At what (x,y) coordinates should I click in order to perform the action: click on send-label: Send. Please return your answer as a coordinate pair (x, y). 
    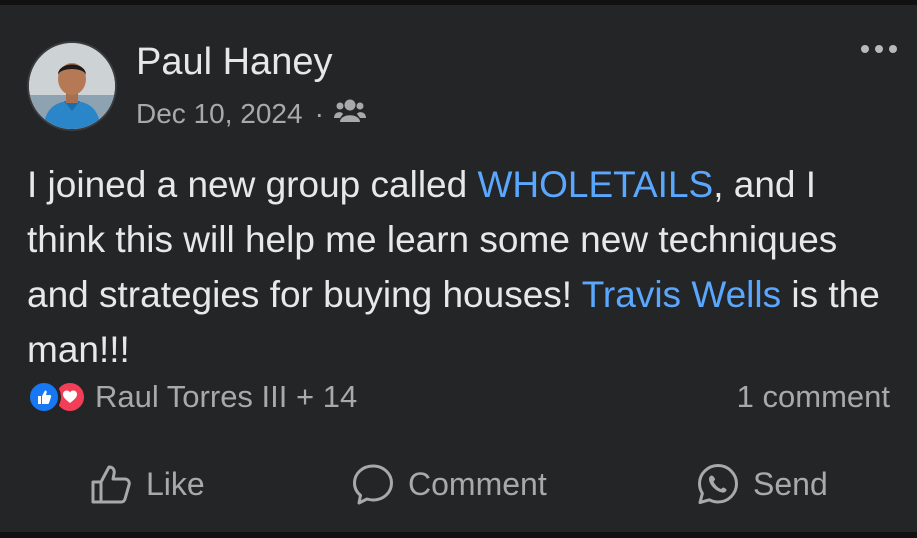
    Looking at the image, I should click on (790, 483).